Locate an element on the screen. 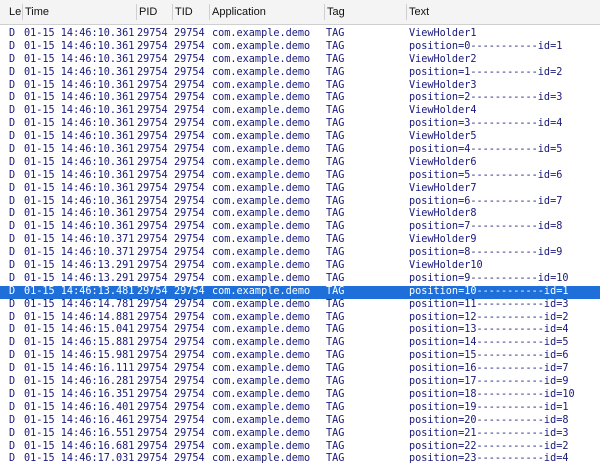  log-text-cell: position=23-----------id=4 is located at coordinates (489, 459).